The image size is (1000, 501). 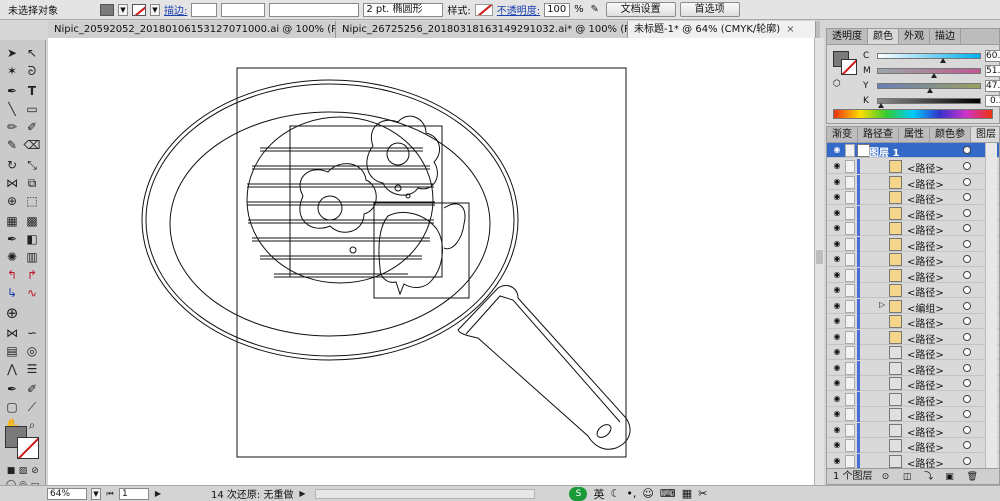 What do you see at coordinates (702, 493) in the screenshot?
I see `tools-icon: ✂` at bounding box center [702, 493].